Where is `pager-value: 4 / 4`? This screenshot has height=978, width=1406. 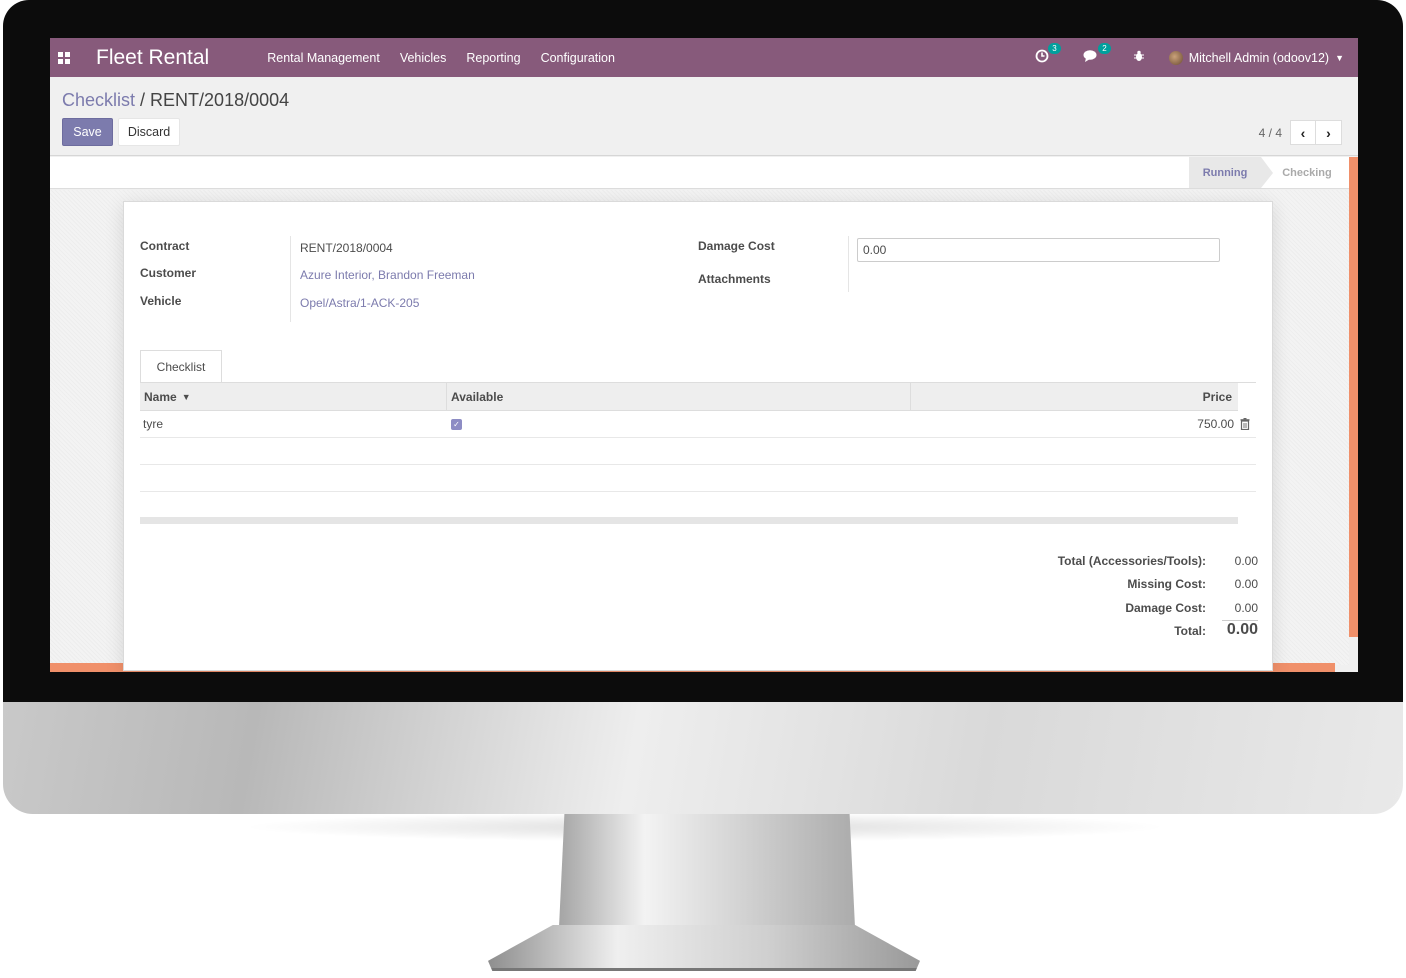 pager-value: 4 / 4 is located at coordinates (1270, 133).